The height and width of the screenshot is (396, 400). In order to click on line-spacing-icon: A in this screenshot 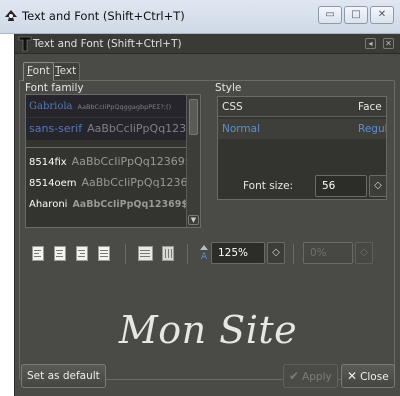, I will do `click(204, 253)`.